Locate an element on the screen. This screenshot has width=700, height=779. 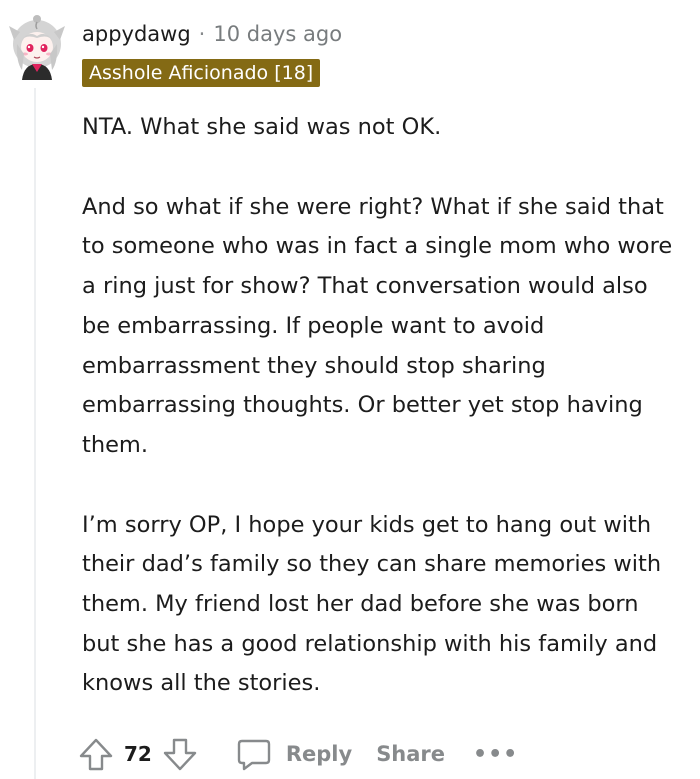
avatar is located at coordinates (37, 47).